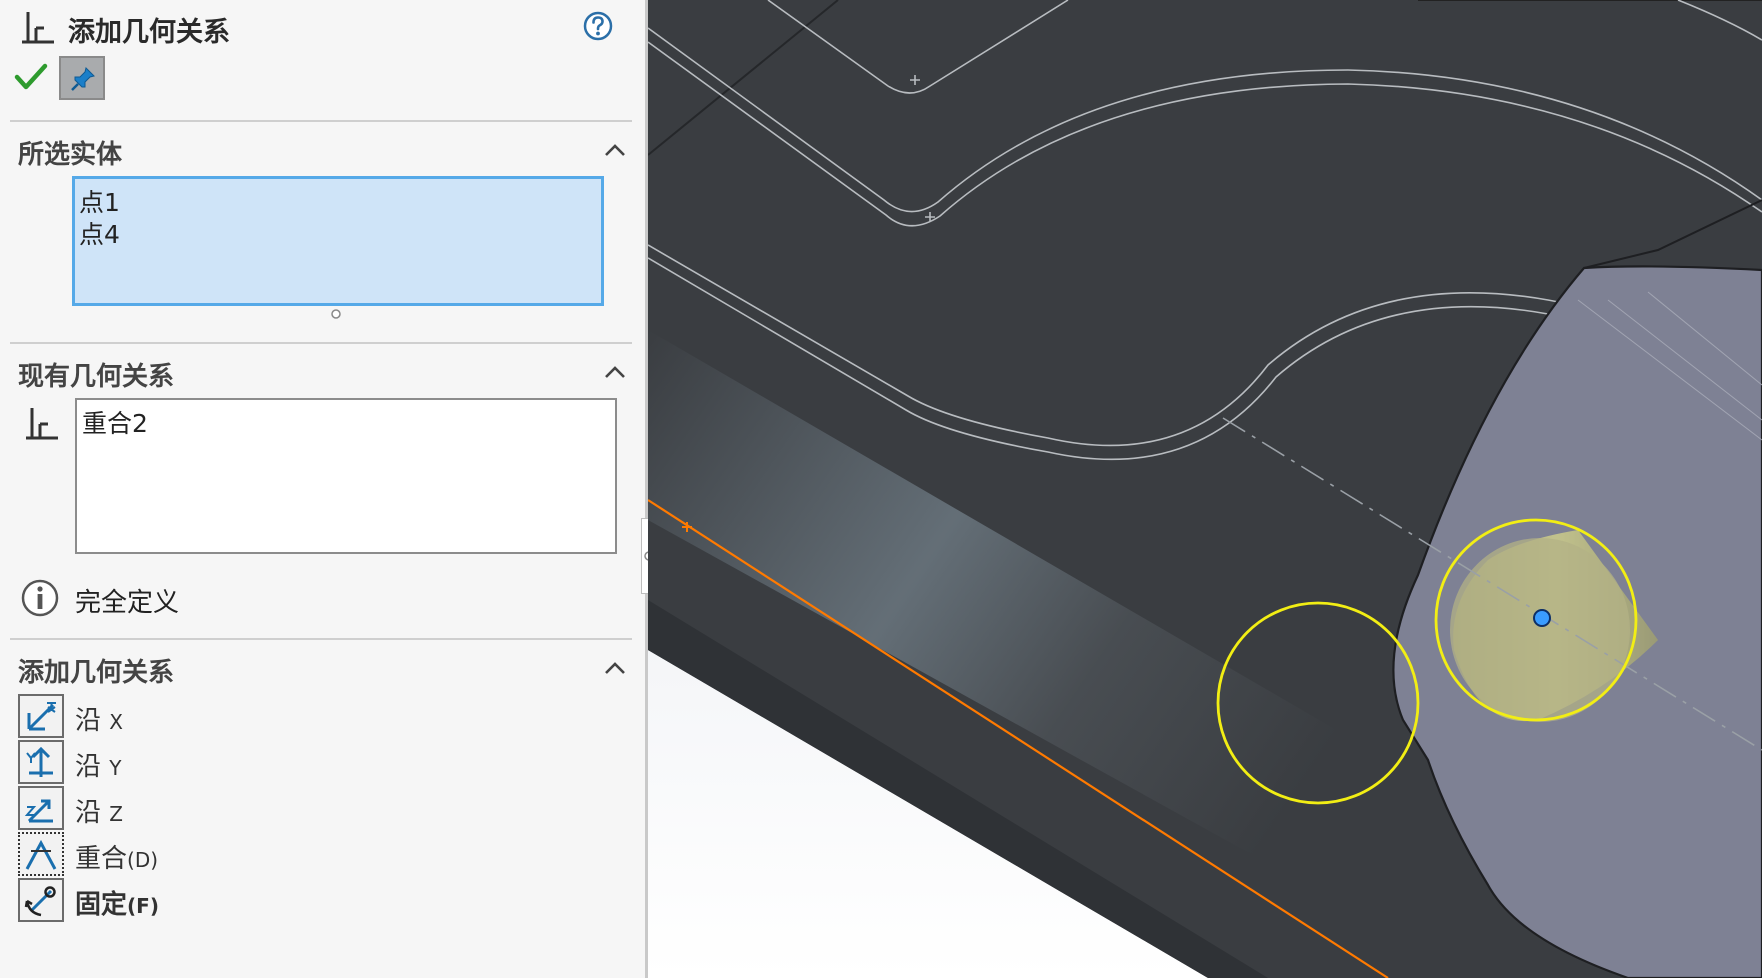 The image size is (1762, 978). I want to click on help-icon, so click(598, 26).